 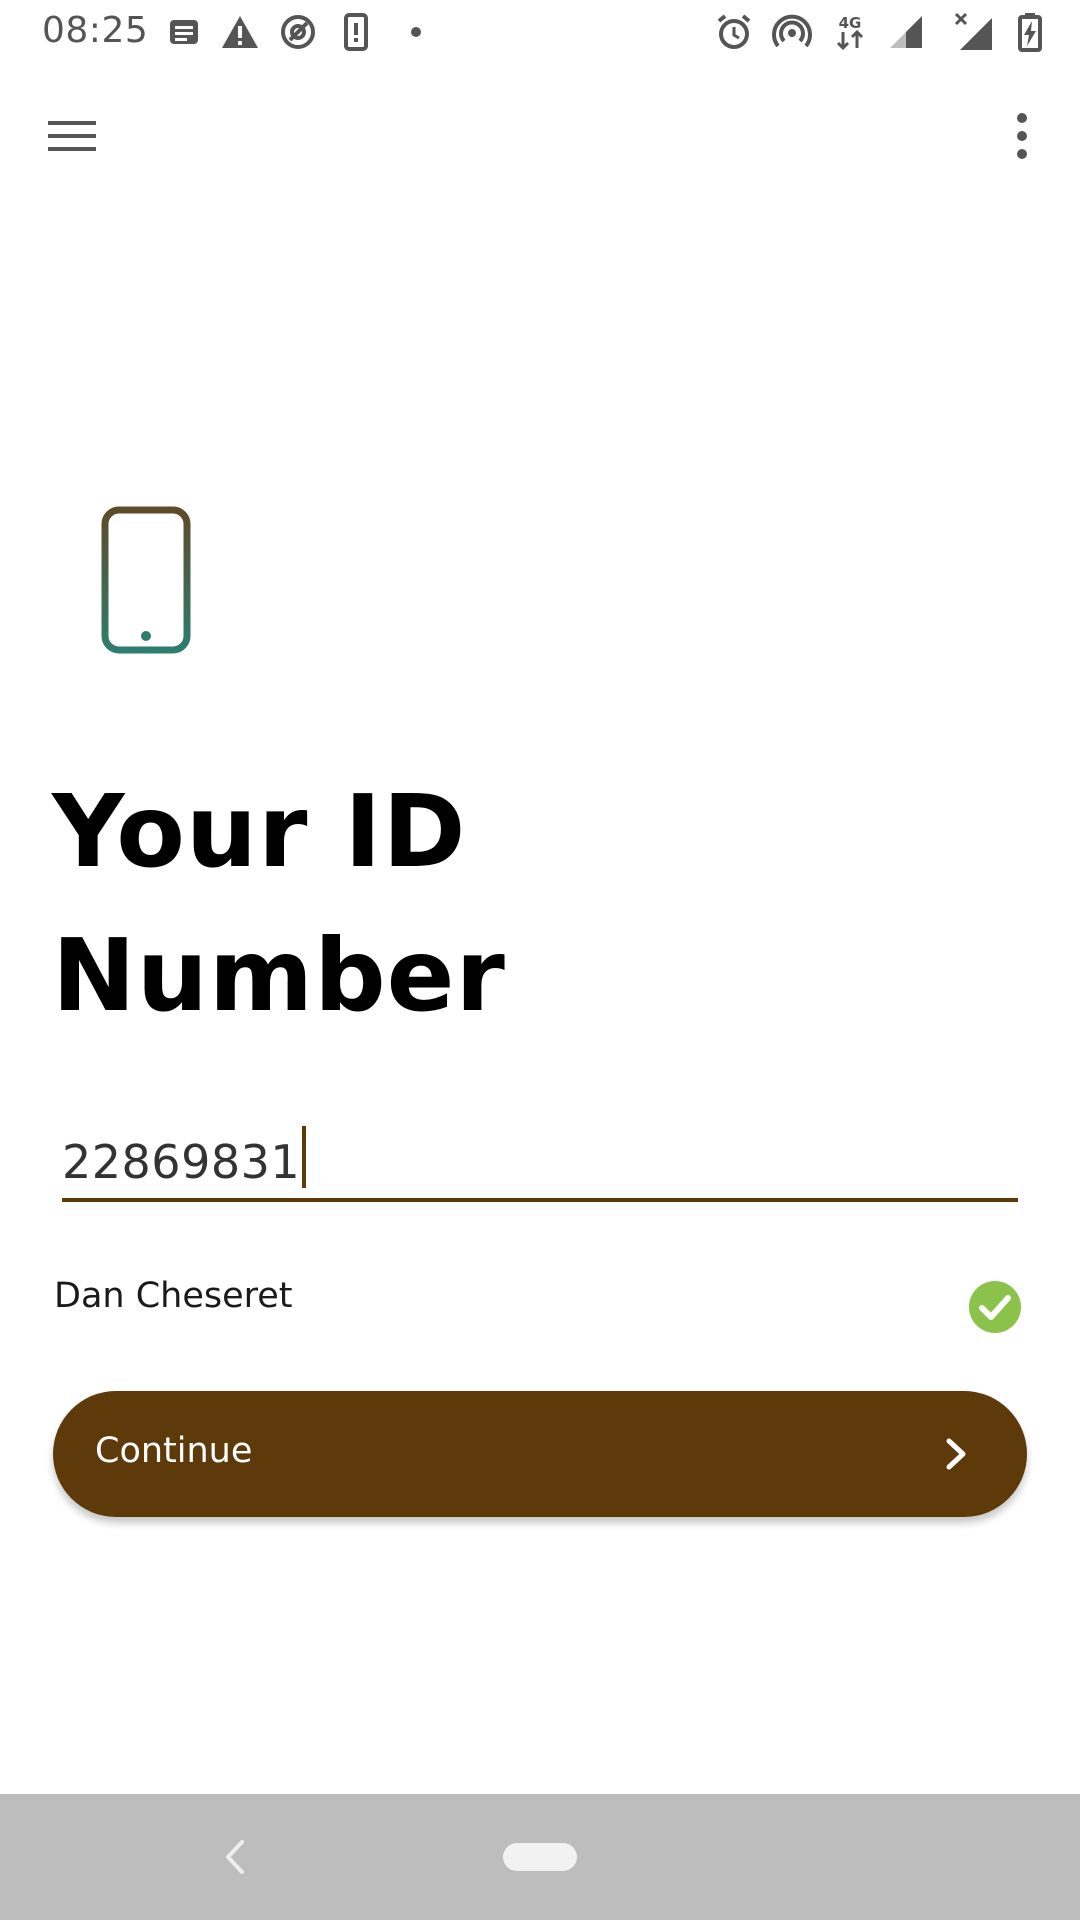 I want to click on continue-label: Continue, so click(x=174, y=1451).